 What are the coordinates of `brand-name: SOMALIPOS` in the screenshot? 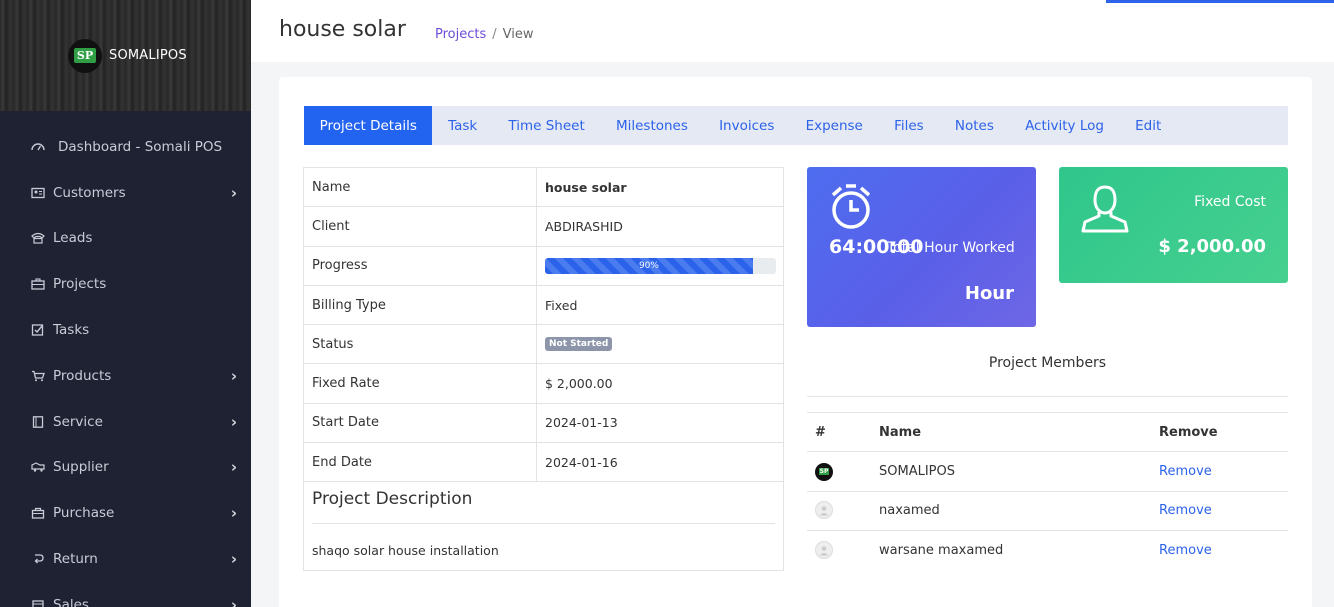 It's located at (148, 55).